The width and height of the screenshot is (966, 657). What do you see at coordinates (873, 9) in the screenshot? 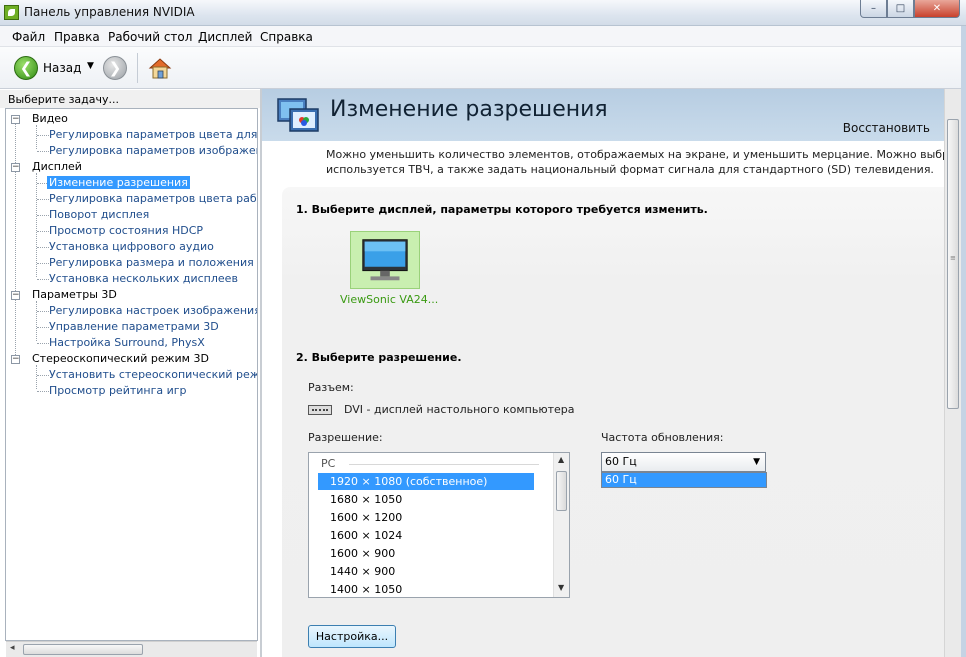
I see `minimize-button: –` at bounding box center [873, 9].